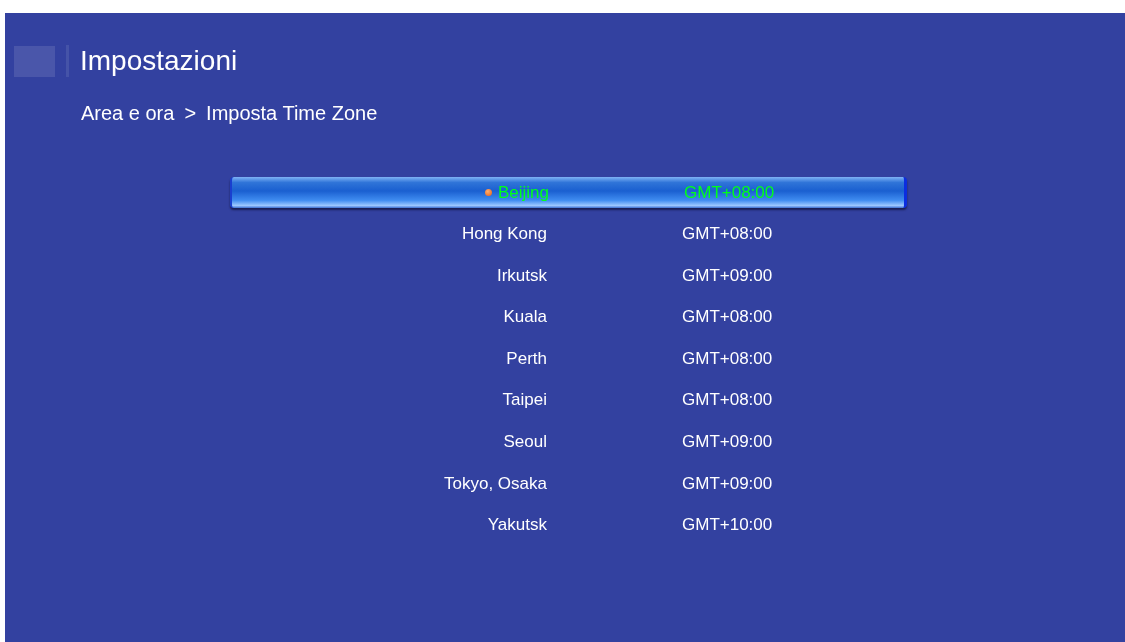 Image resolution: width=1125 pixels, height=642 pixels. What do you see at coordinates (568, 525) in the screenshot?
I see `timezone-row: Yakutsk GMT+10:00` at bounding box center [568, 525].